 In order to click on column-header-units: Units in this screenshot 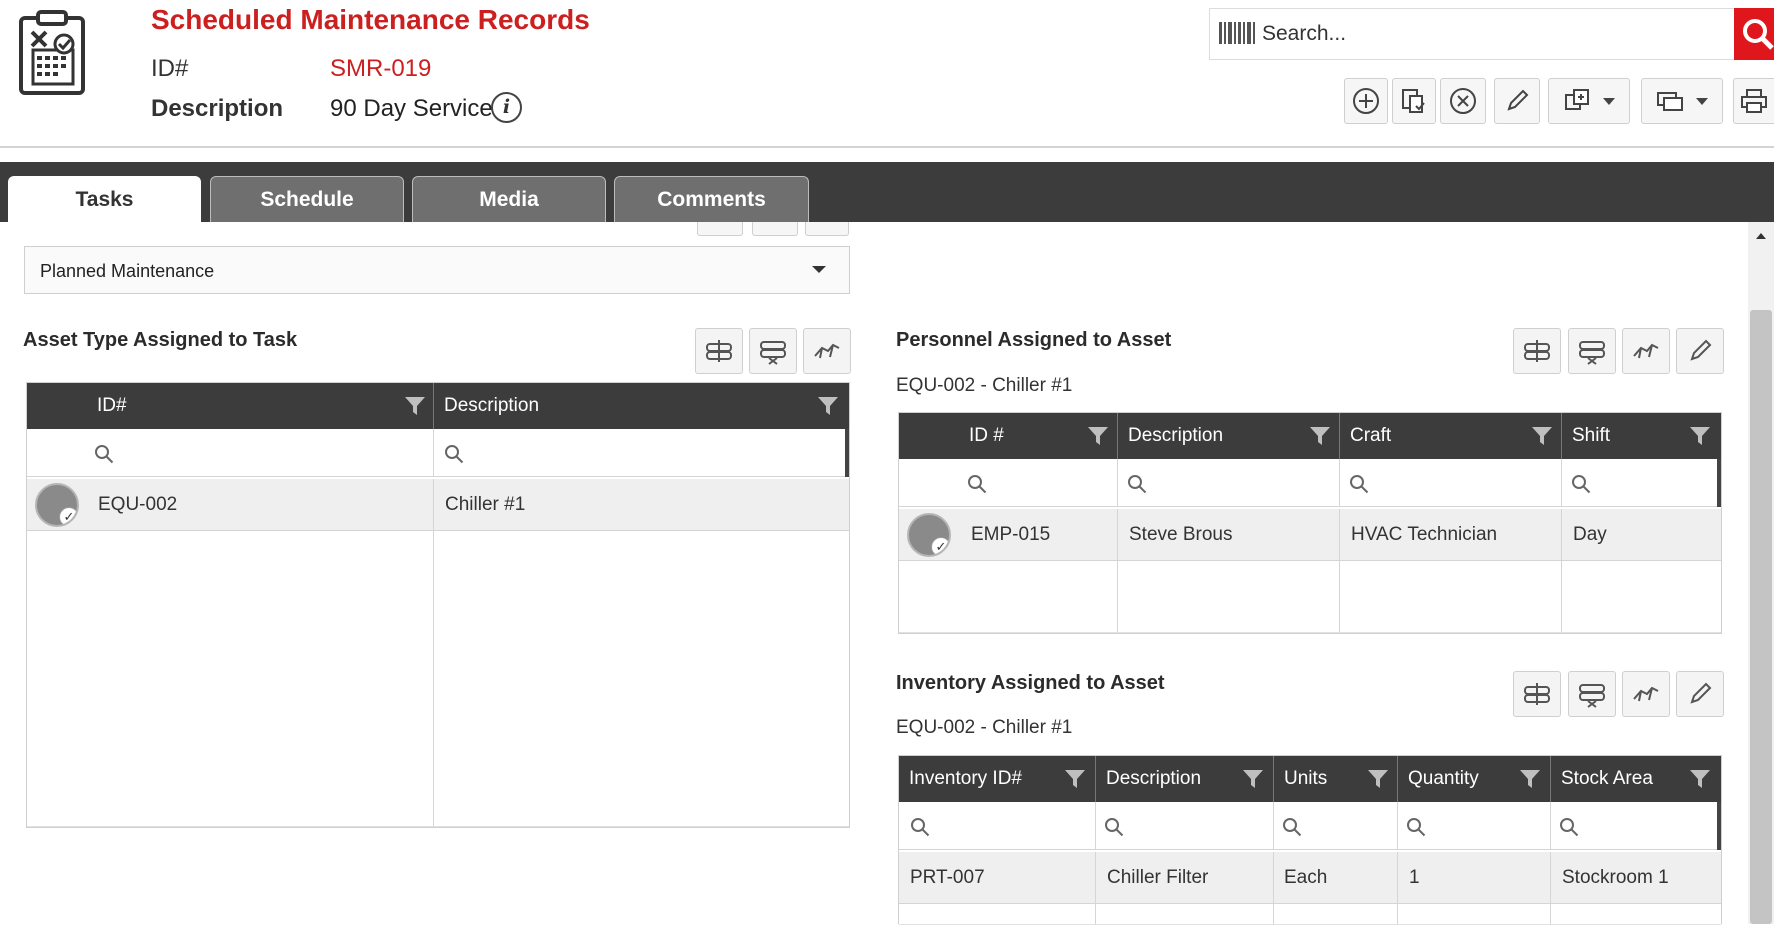, I will do `click(1336, 779)`.